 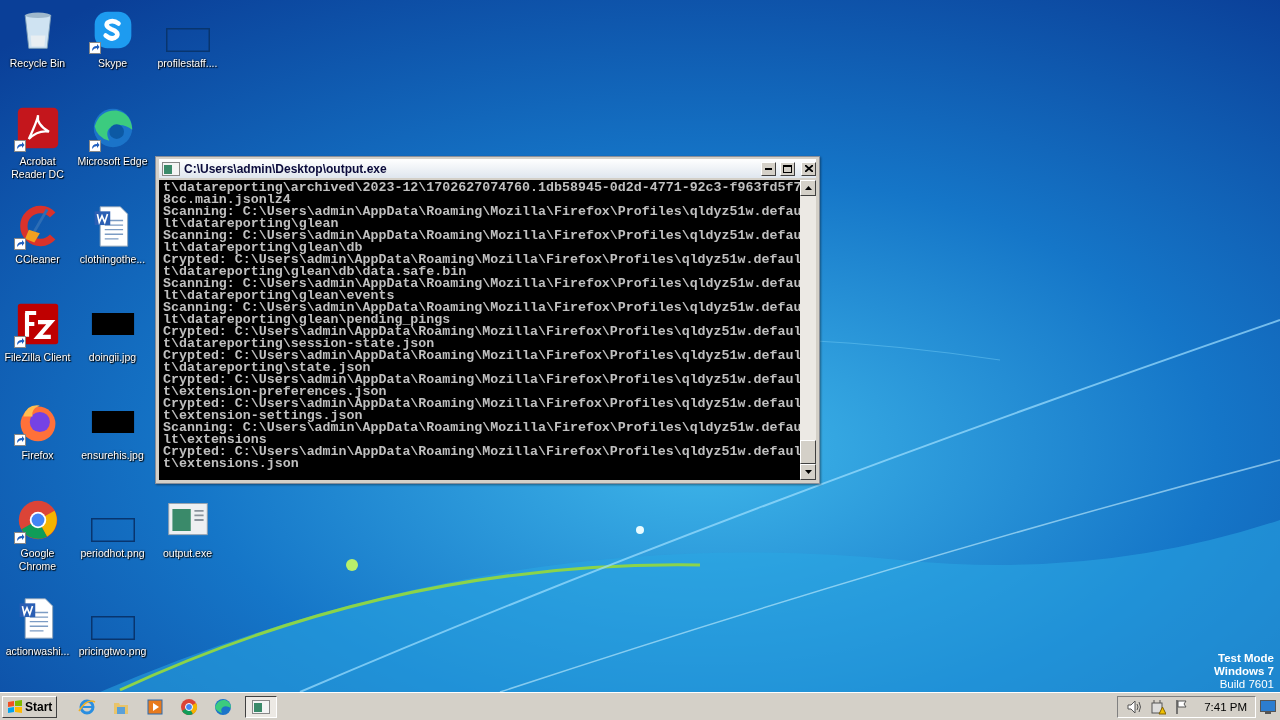 What do you see at coordinates (1158, 706) in the screenshot?
I see `network-warning-icon` at bounding box center [1158, 706].